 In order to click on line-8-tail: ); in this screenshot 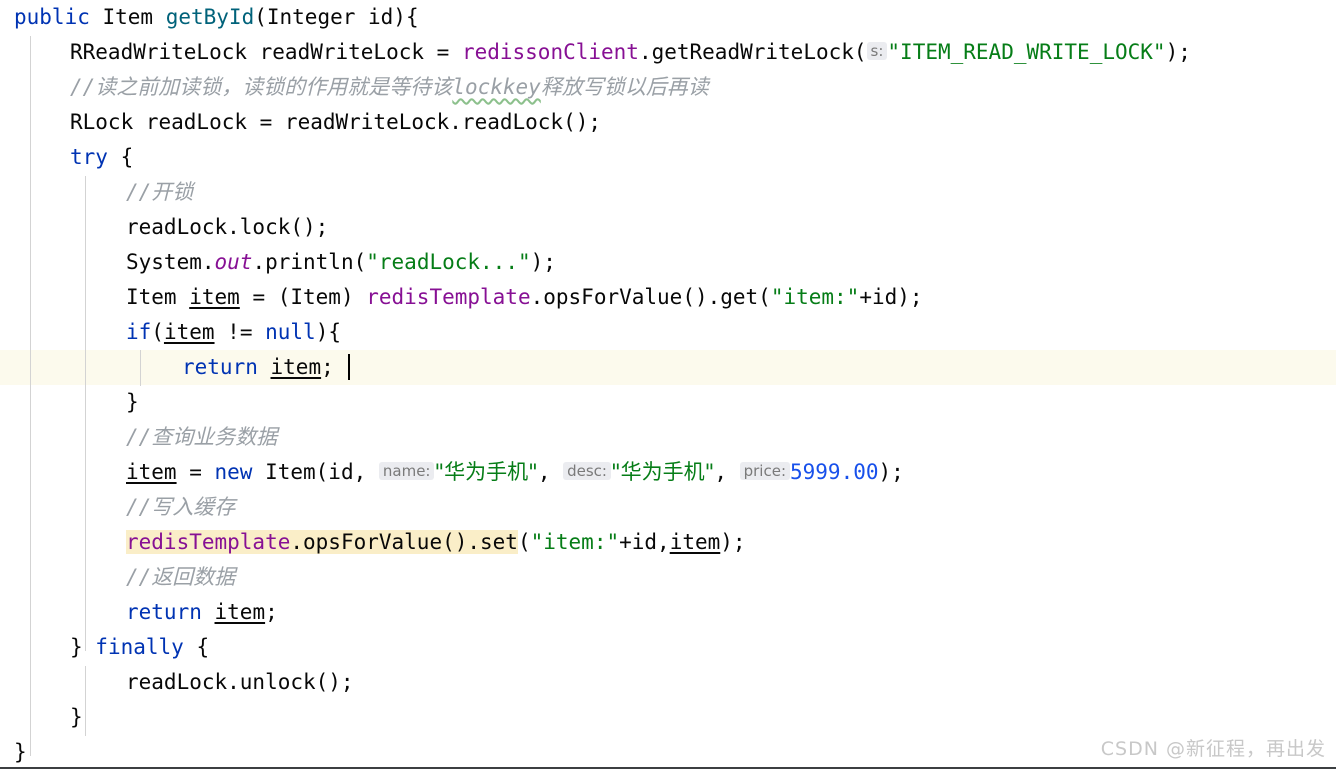, I will do `click(543, 262)`.